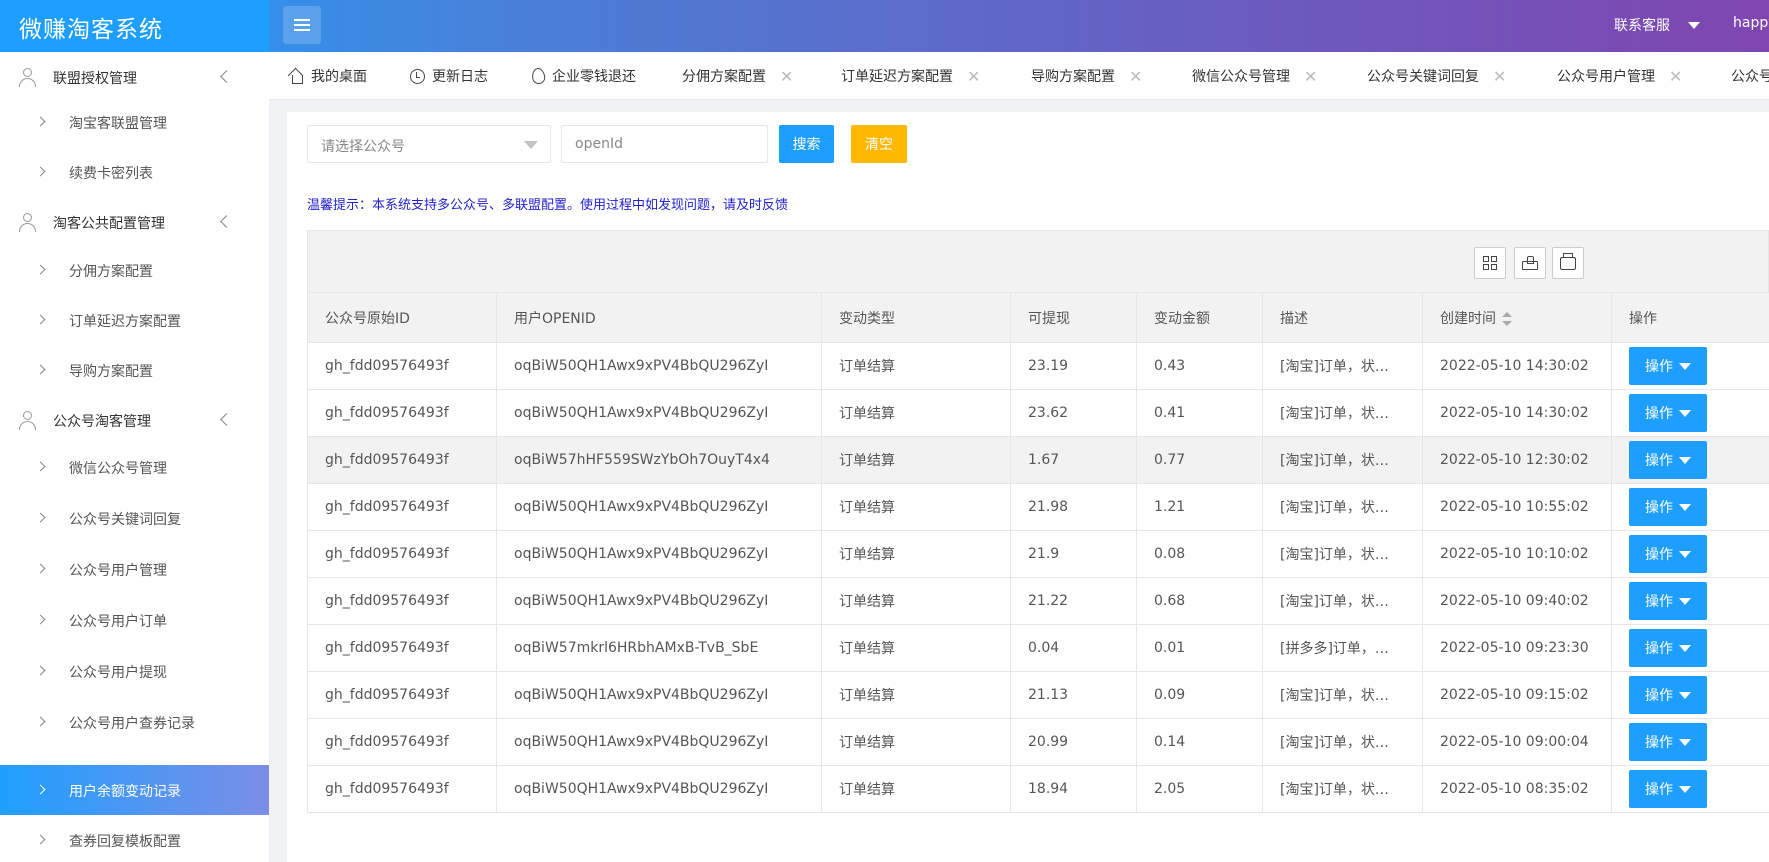 Image resolution: width=1769 pixels, height=862 pixels. What do you see at coordinates (1073, 695) in the screenshot?
I see `table-cell: 21.13` at bounding box center [1073, 695].